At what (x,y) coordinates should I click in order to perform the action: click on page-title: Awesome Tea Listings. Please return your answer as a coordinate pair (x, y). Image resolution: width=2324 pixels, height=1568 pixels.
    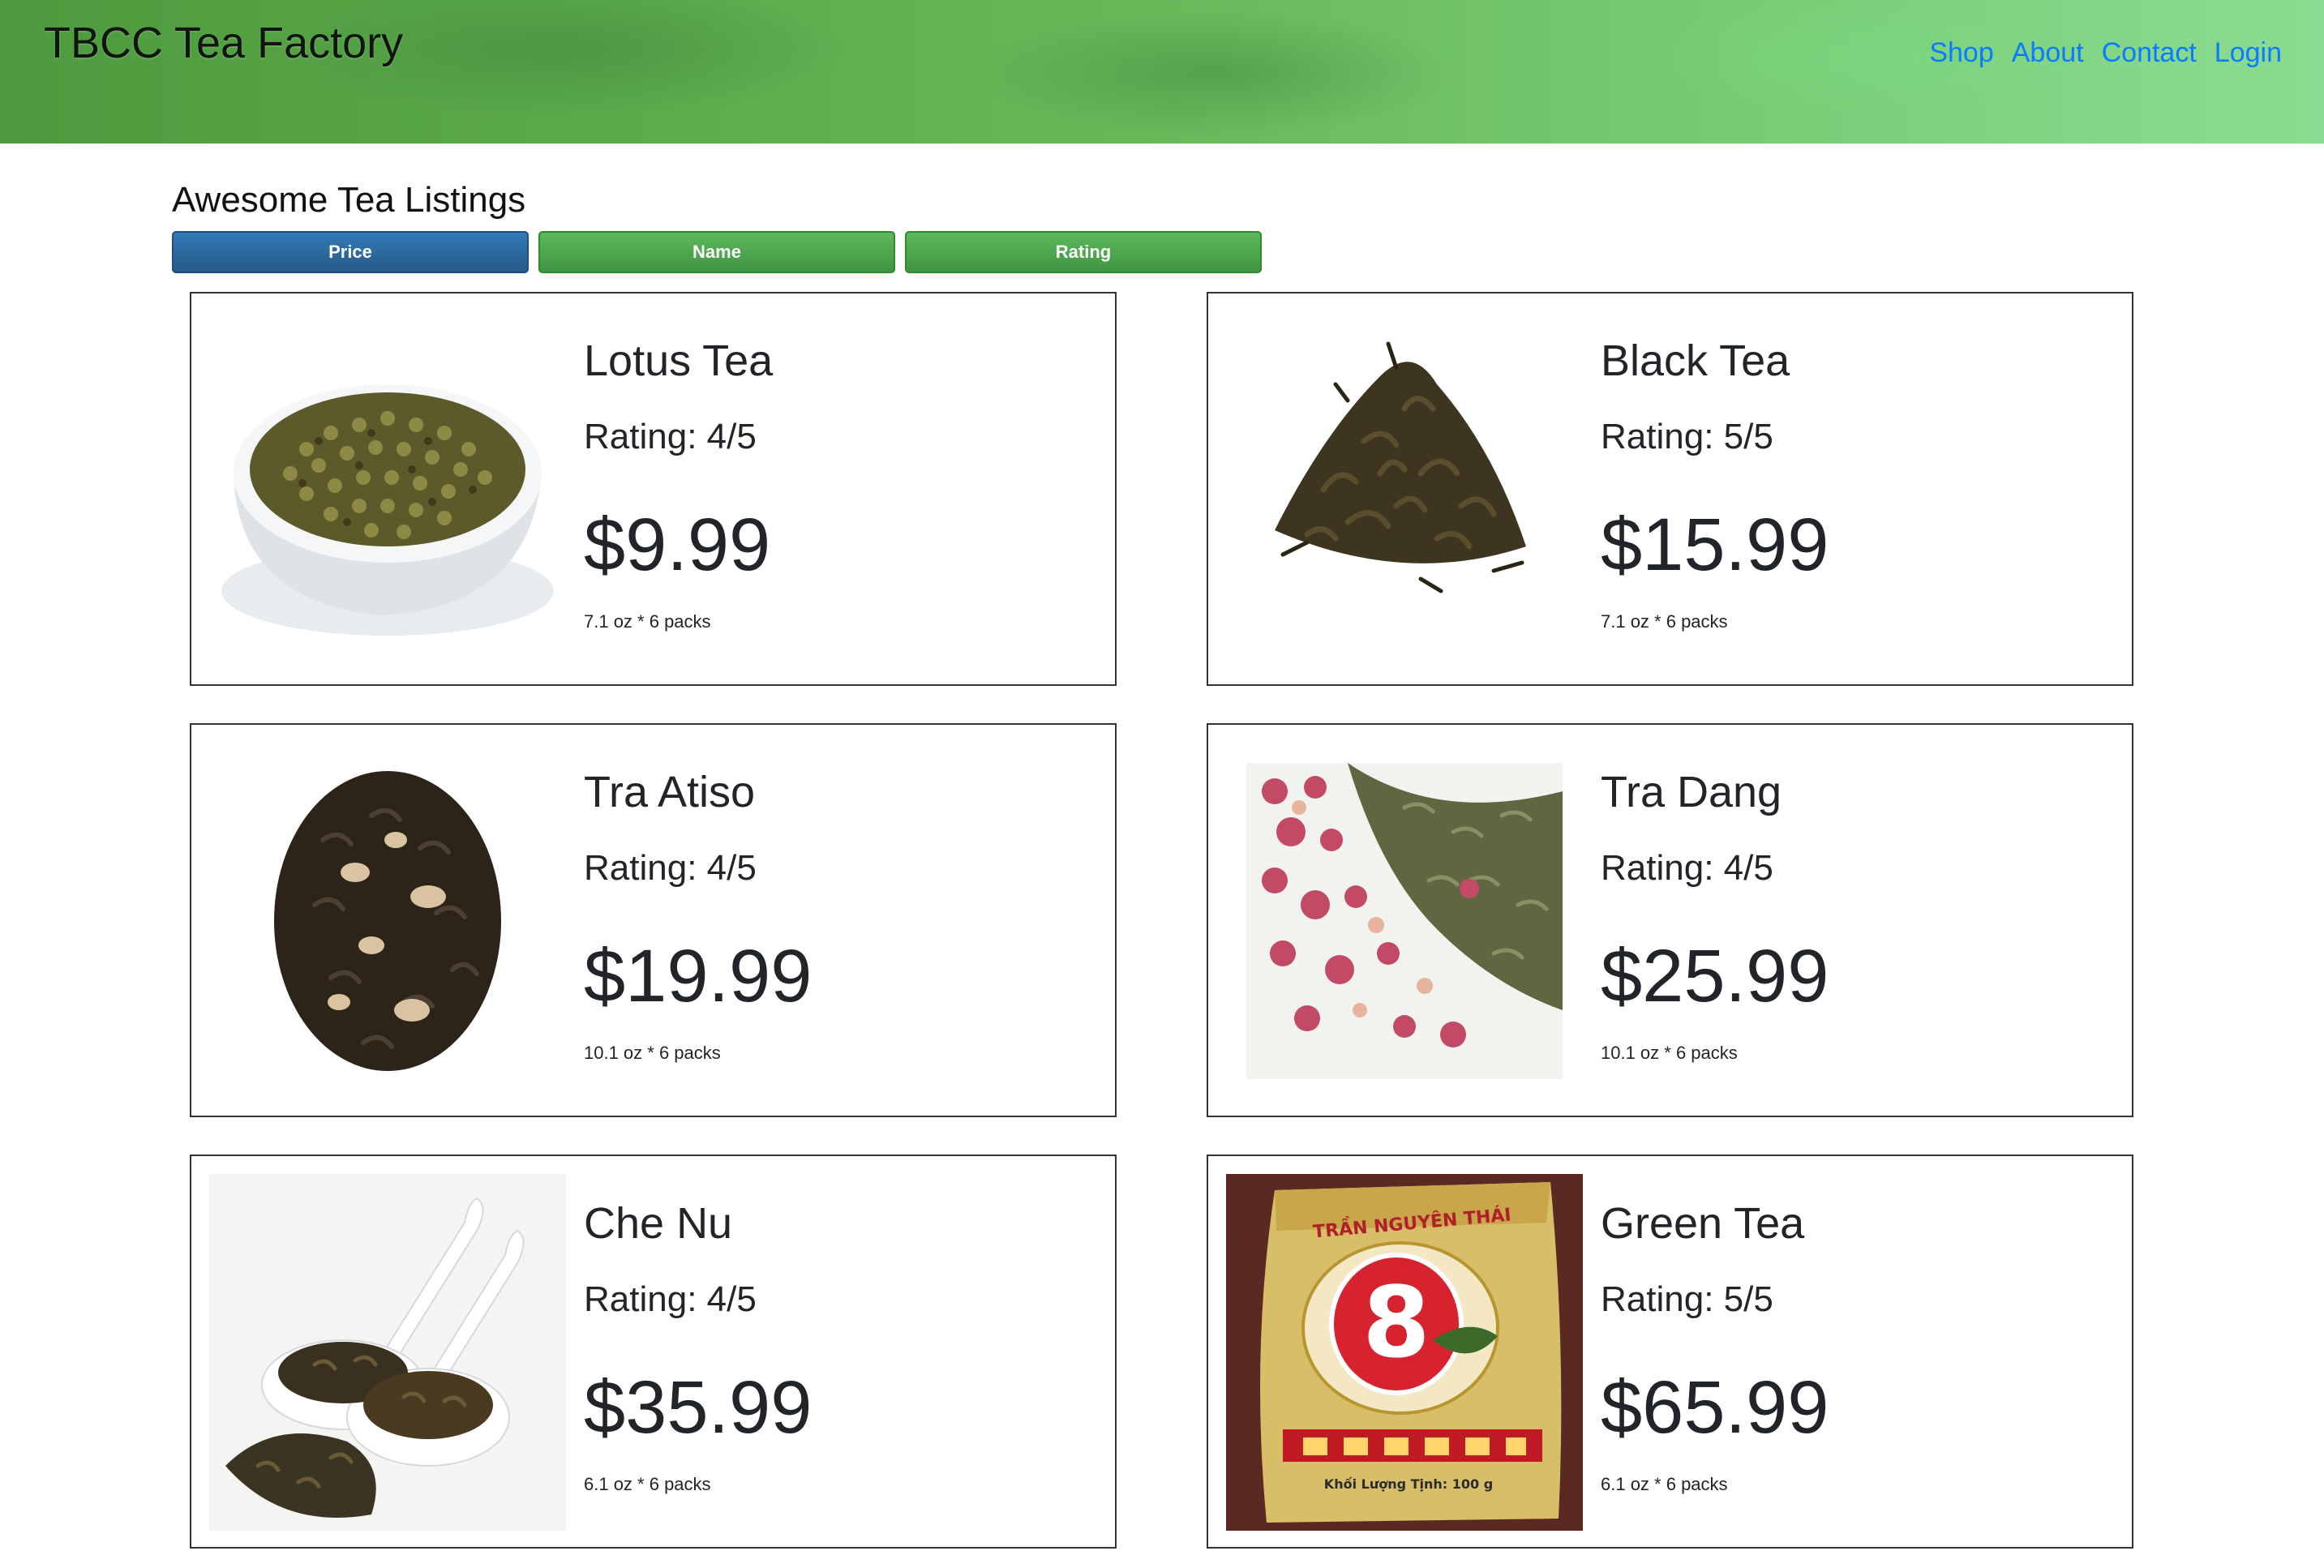
    Looking at the image, I should click on (349, 200).